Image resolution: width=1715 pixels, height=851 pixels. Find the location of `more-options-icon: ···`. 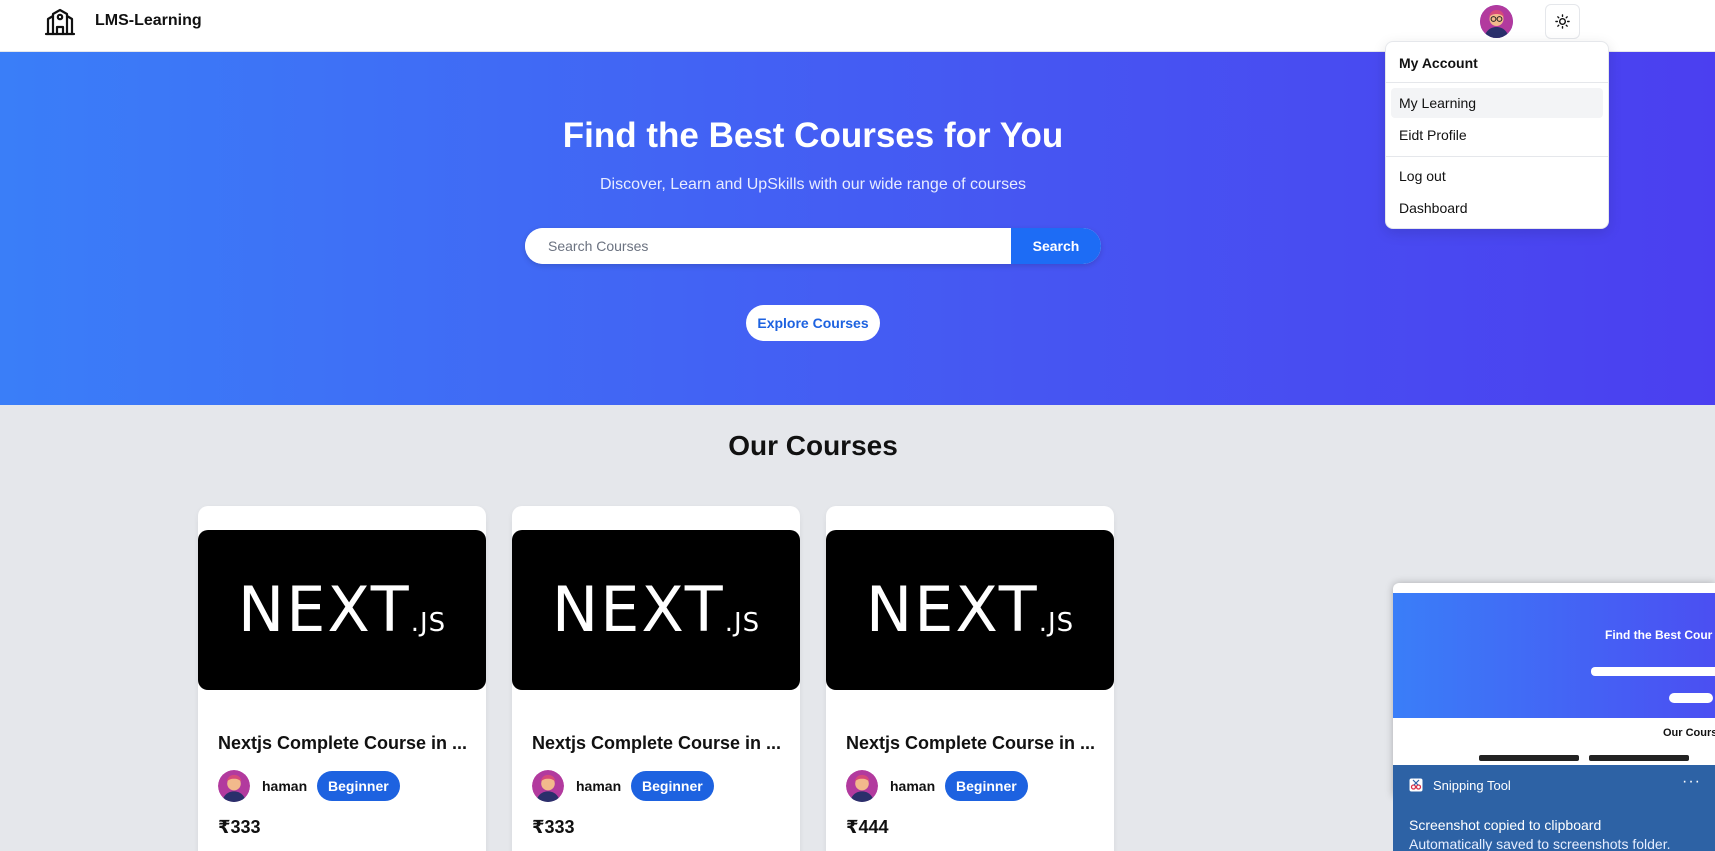

more-options-icon: ··· is located at coordinates (1691, 782).